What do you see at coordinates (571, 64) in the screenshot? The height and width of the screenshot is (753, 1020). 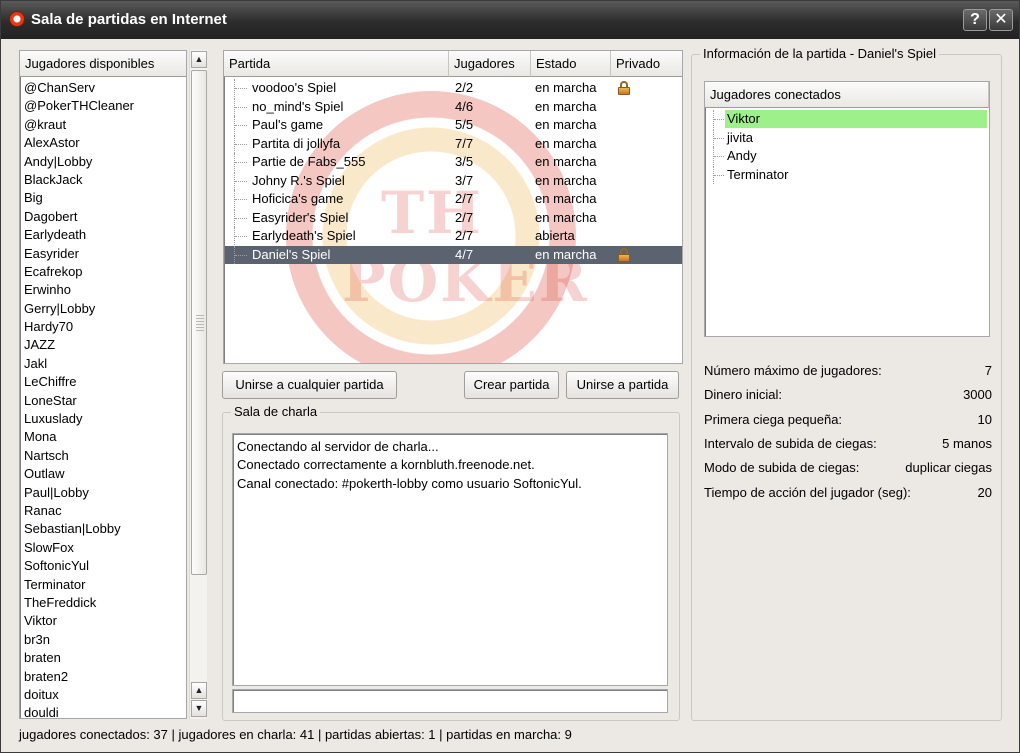 I see `column-header-estado: Estado` at bounding box center [571, 64].